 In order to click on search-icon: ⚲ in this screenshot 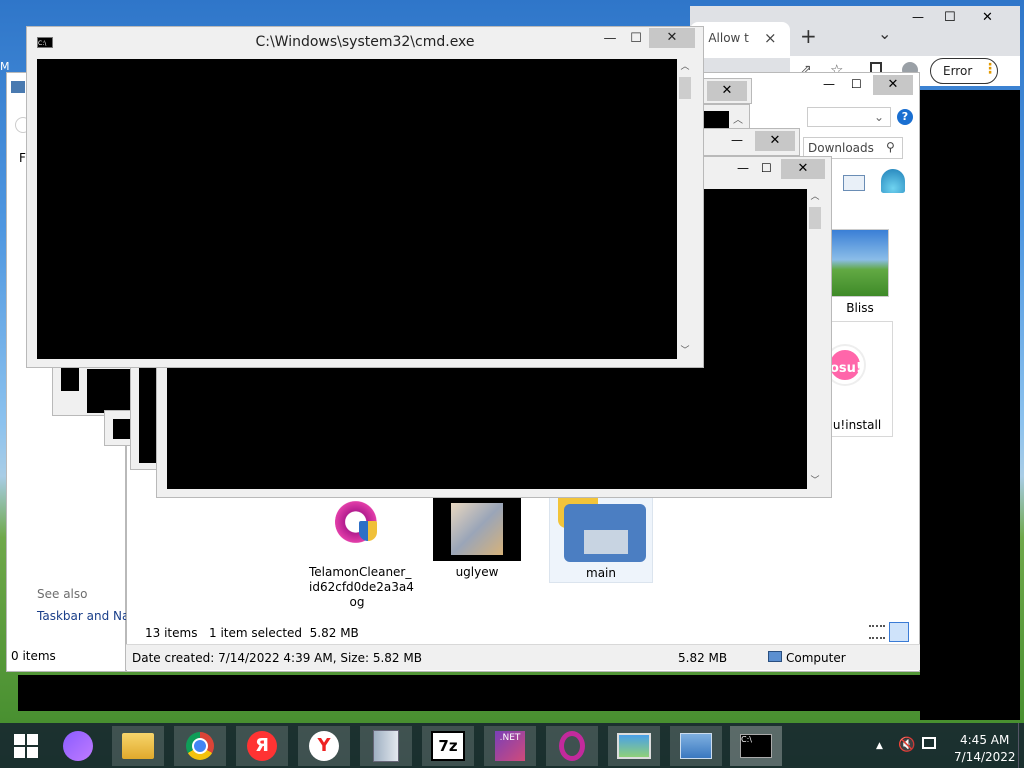, I will do `click(890, 147)`.